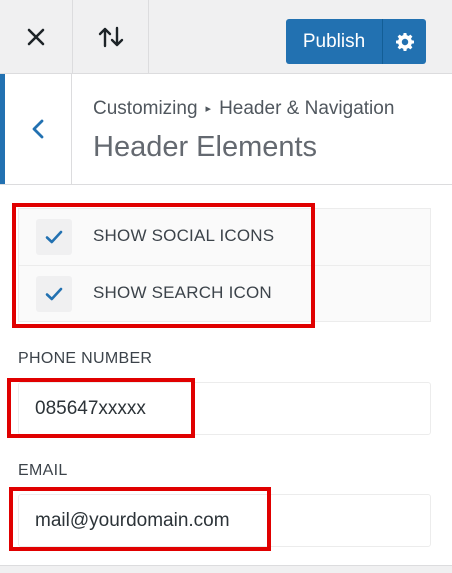  I want to click on chevron-left-icon, so click(38, 129).